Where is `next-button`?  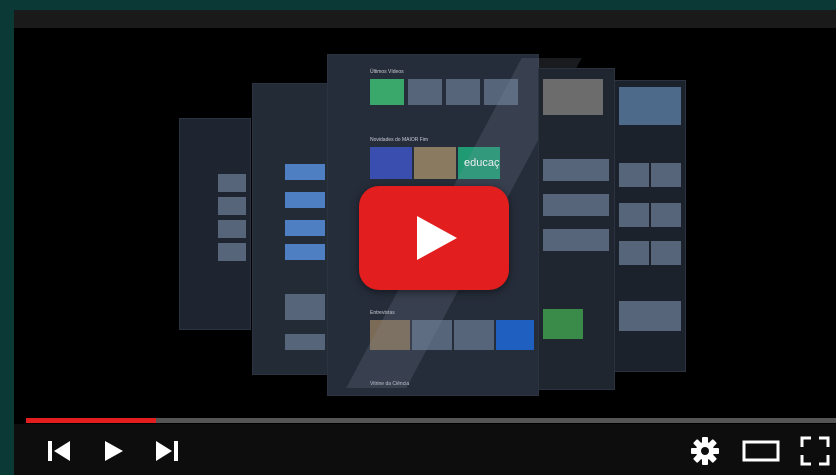 next-button is located at coordinates (167, 451).